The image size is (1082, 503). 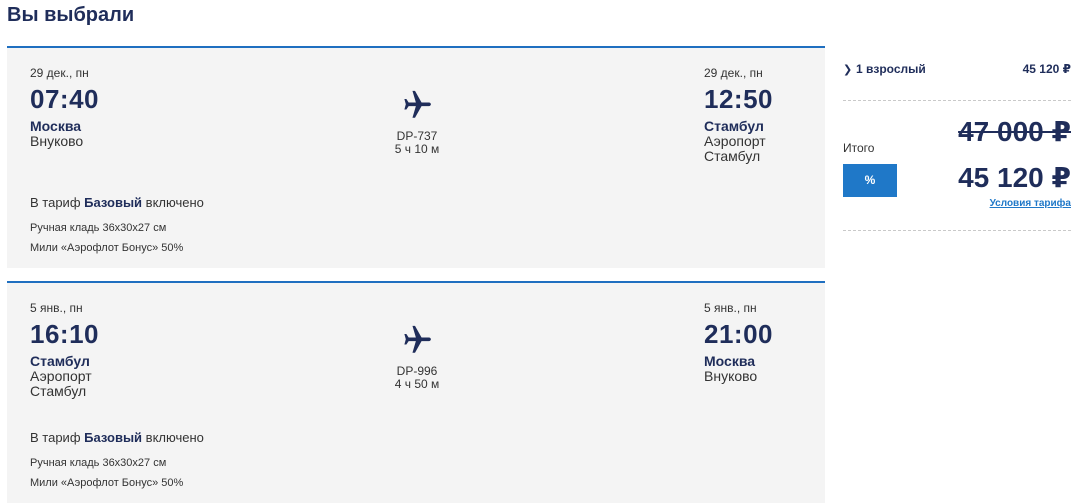 I want to click on chevron-right-icon: ❯, so click(x=847, y=69).